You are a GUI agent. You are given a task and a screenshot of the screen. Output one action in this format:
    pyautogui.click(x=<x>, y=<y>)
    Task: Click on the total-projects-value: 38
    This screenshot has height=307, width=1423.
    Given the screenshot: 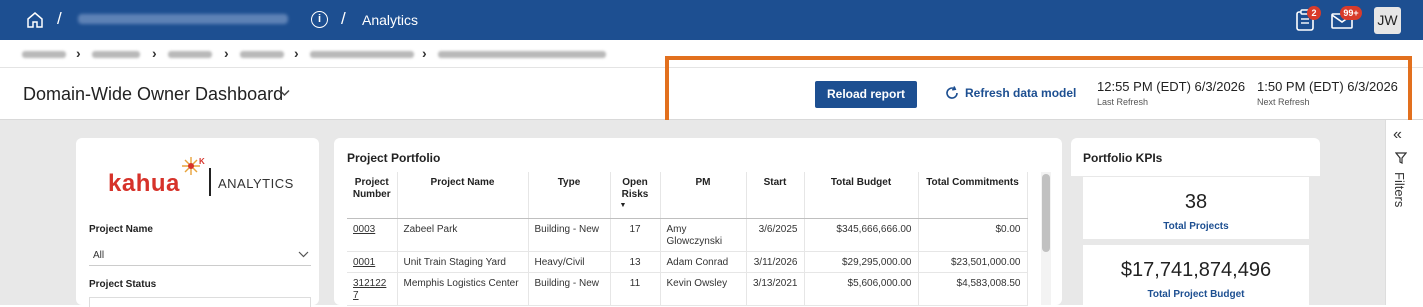 What is the action you would take?
    pyautogui.click(x=1196, y=202)
    